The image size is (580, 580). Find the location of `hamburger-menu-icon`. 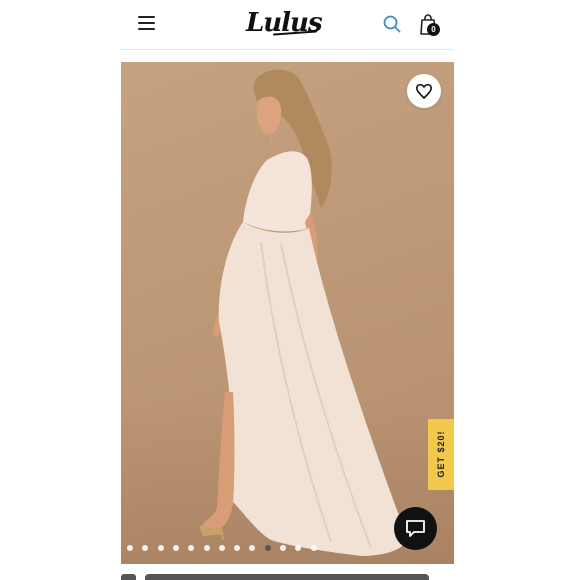

hamburger-menu-icon is located at coordinates (146, 23).